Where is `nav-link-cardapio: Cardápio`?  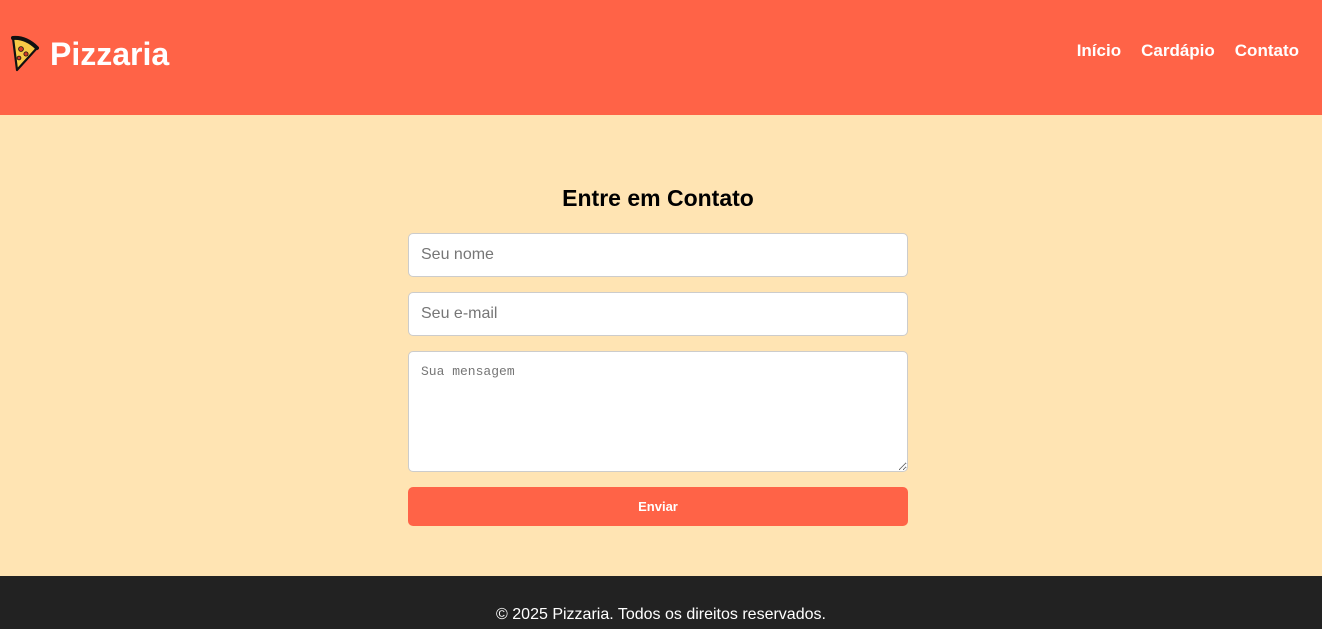
nav-link-cardapio: Cardápio is located at coordinates (1178, 51).